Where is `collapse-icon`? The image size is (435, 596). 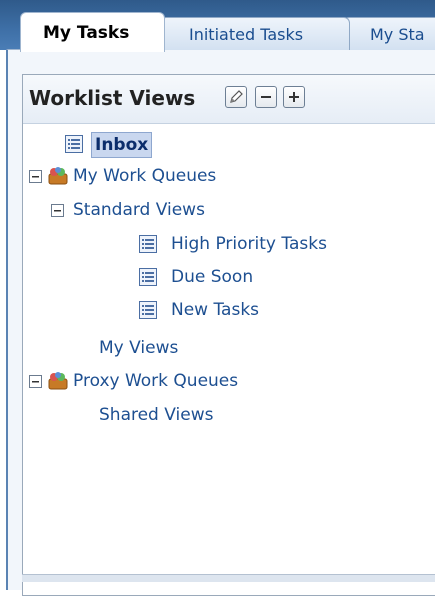
collapse-icon is located at coordinates (266, 97).